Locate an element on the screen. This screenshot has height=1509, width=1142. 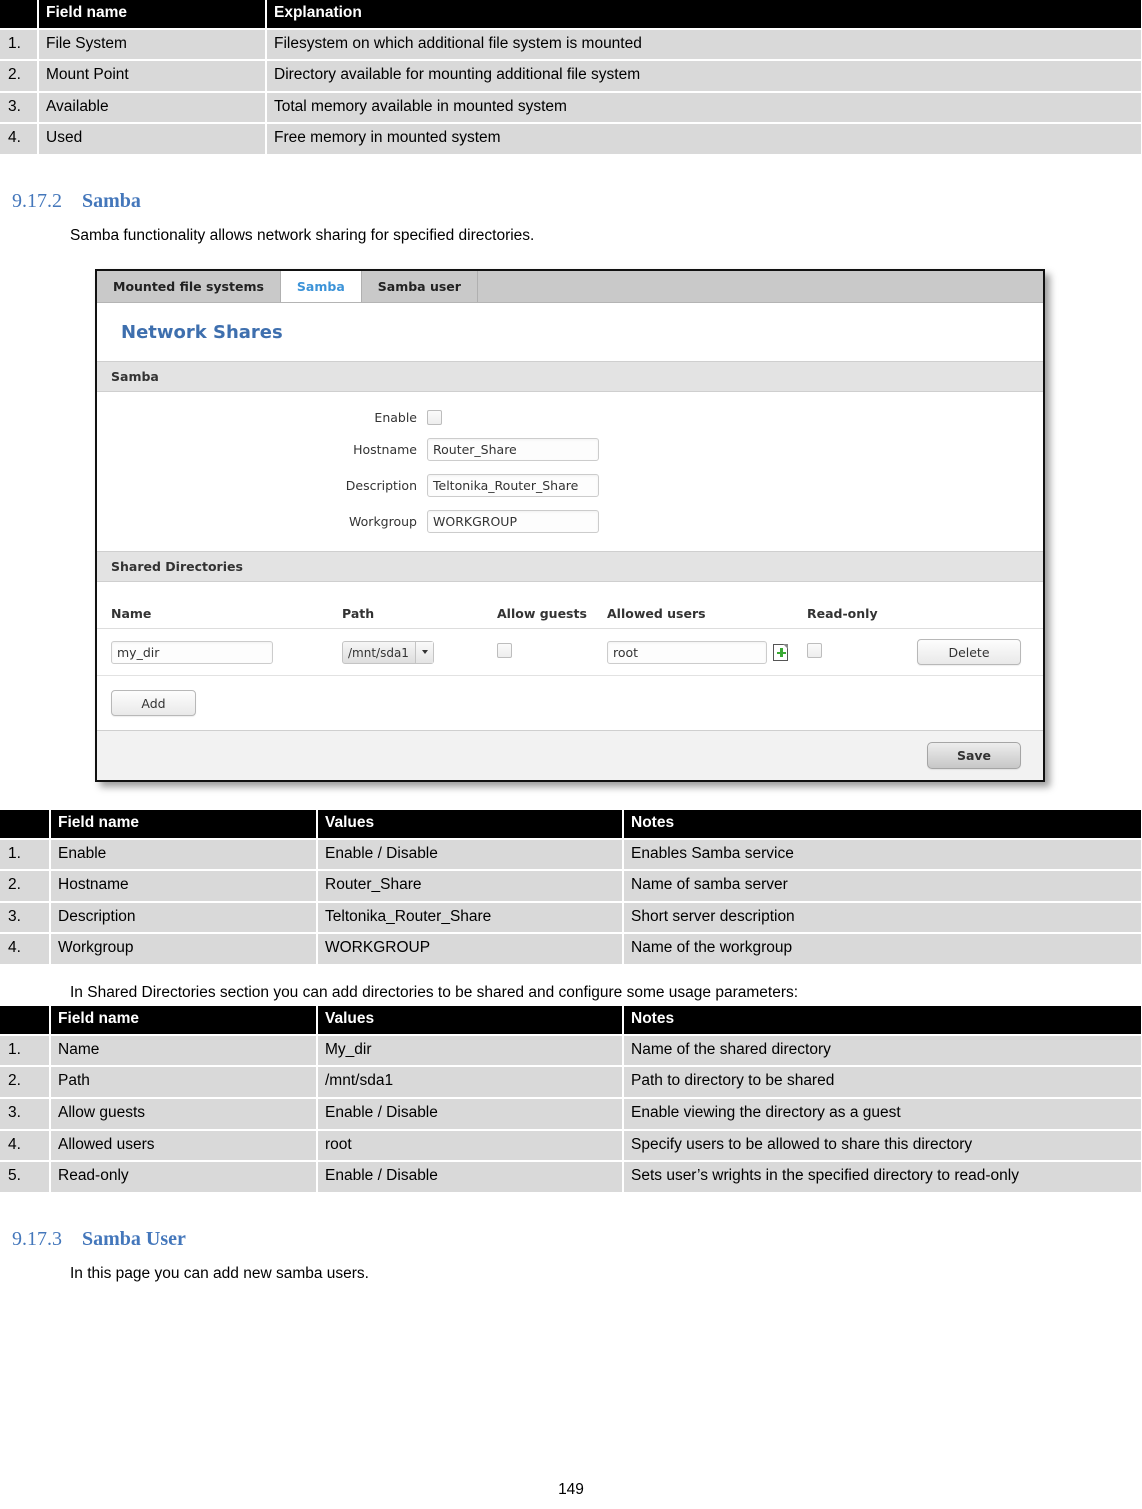
tab-samba-user: Samba user is located at coordinates (419, 287).